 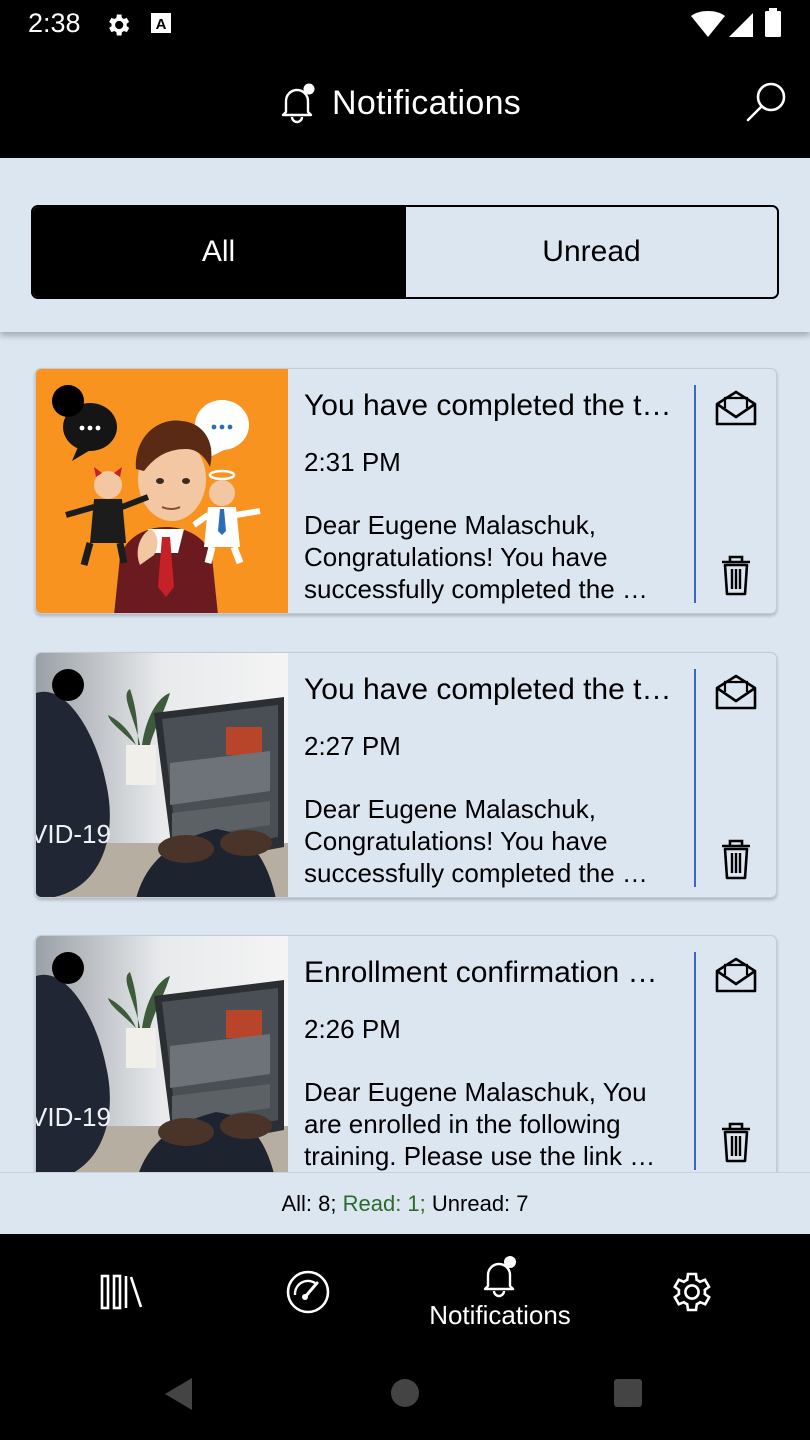 What do you see at coordinates (309, 1203) in the screenshot?
I see `count-all: All: 8;` at bounding box center [309, 1203].